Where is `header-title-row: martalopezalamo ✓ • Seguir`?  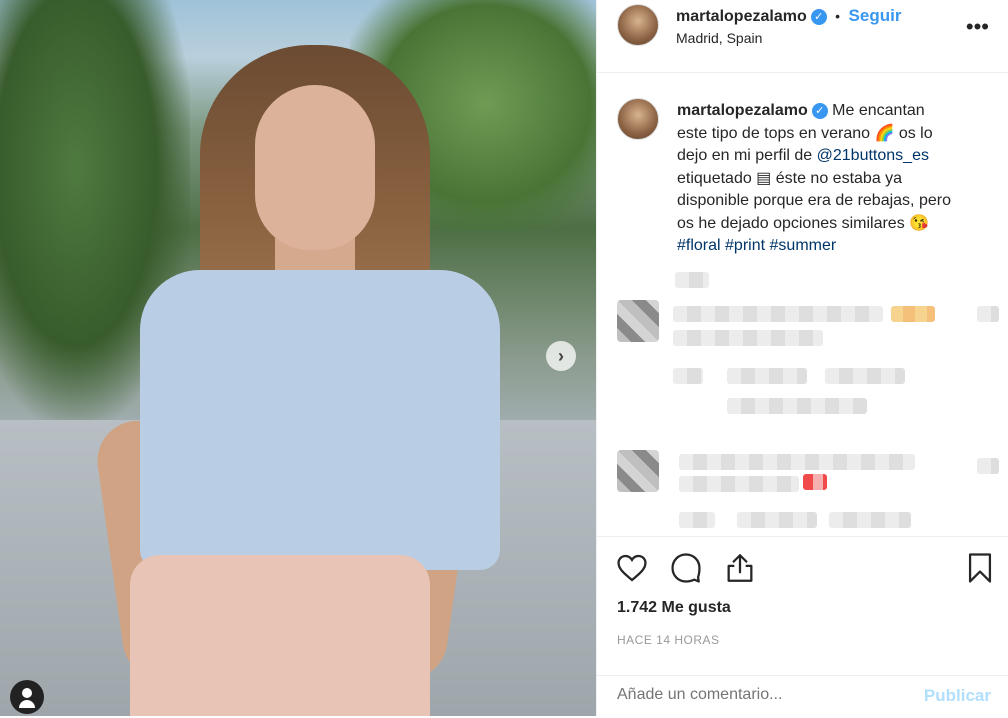 header-title-row: martalopezalamo ✓ • Seguir is located at coordinates (788, 16).